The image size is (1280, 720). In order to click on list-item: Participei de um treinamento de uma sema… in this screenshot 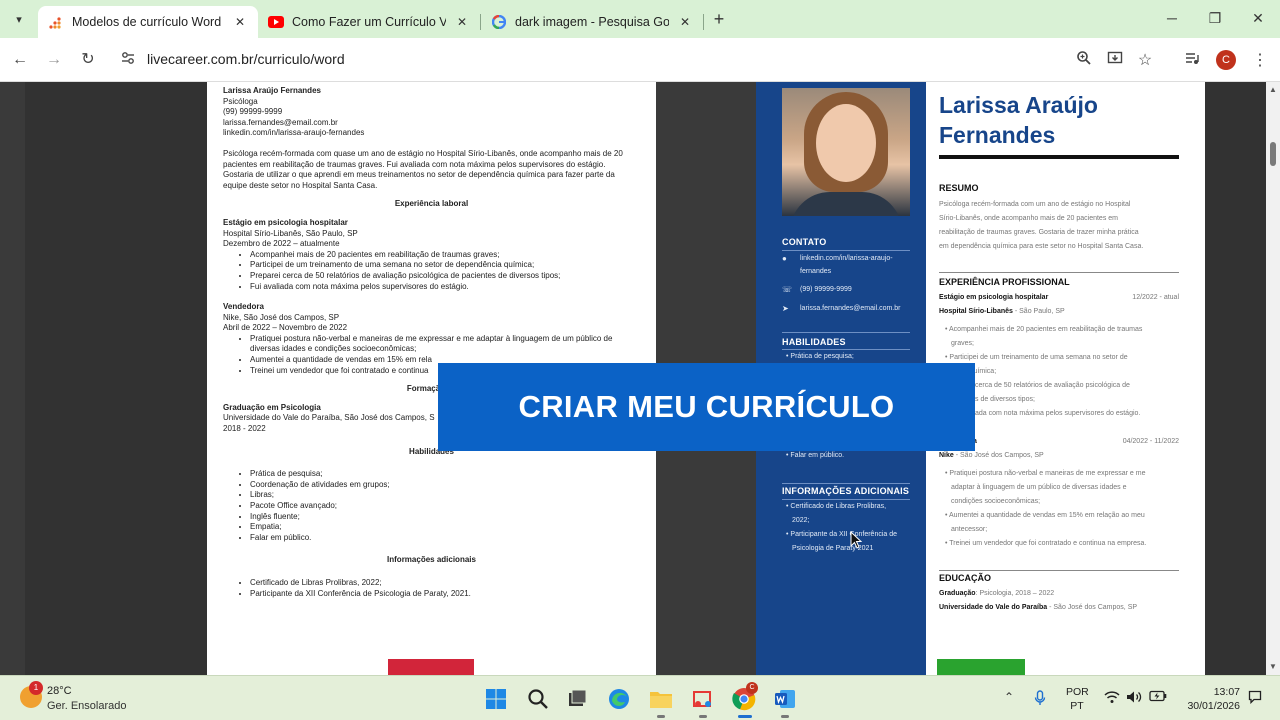, I will do `click(445, 265)`.